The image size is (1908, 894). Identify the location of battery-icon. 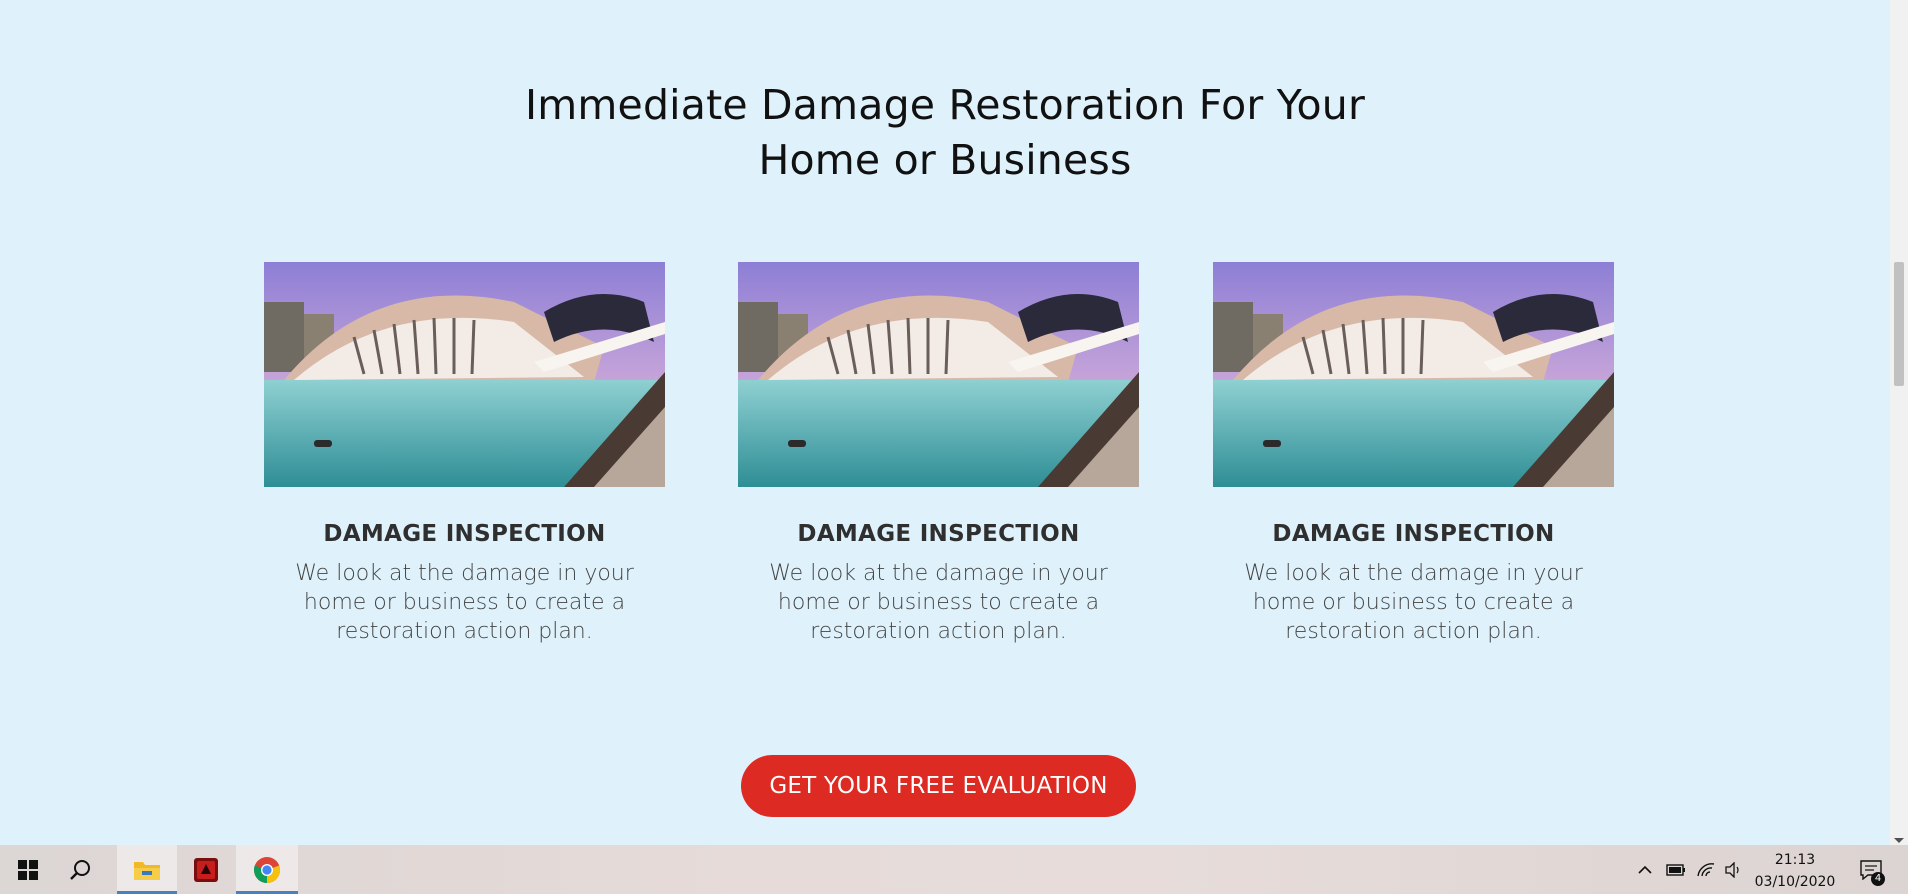
(1675, 869).